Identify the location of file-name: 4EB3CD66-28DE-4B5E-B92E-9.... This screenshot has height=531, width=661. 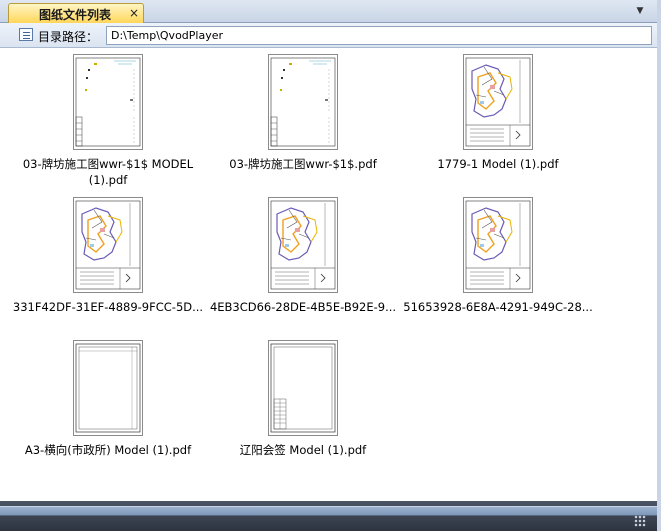
(303, 307).